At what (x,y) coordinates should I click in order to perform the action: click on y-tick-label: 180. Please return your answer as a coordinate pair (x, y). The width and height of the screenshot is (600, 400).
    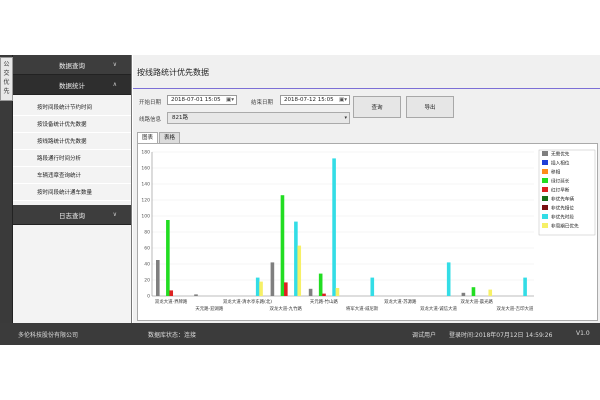
    Looking at the image, I should click on (145, 153).